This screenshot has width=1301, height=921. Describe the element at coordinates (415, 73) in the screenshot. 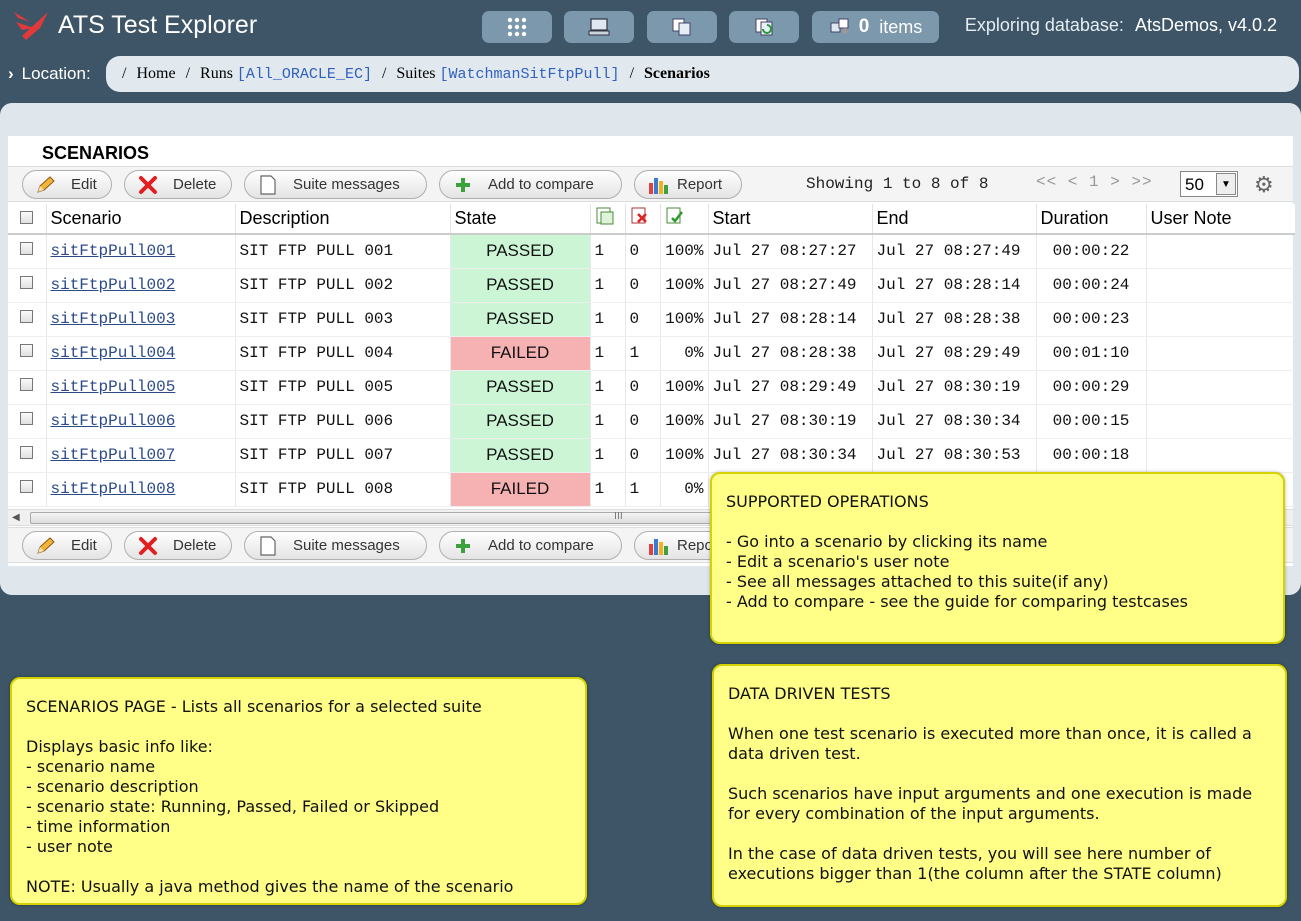

I see `breadcrumb-suites: Suites` at that location.